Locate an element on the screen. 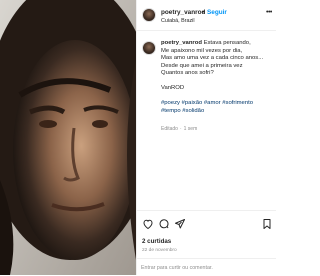  more-options-icon: ••• is located at coordinates (269, 12).